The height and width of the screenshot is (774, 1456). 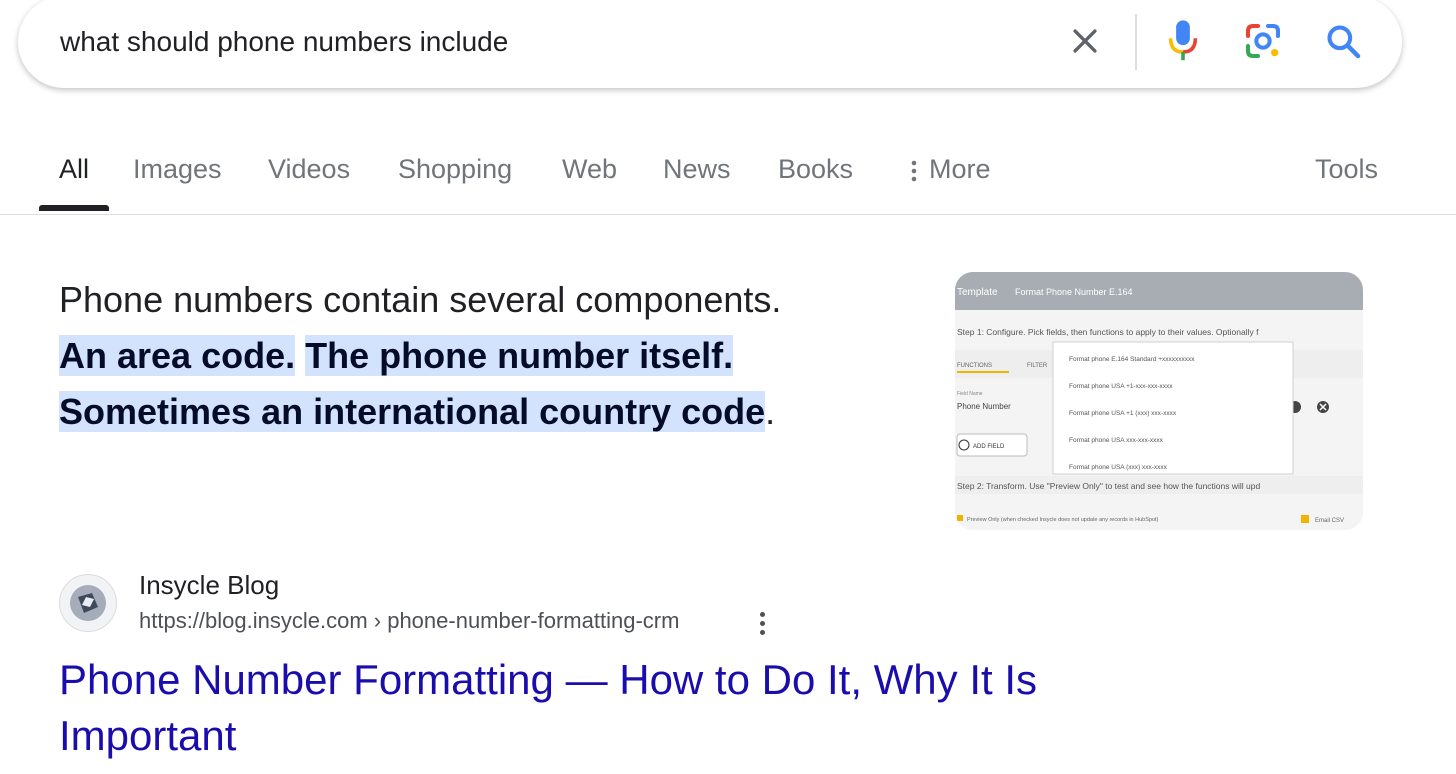 I want to click on result-site-name: Insycle Blog, so click(x=209, y=585).